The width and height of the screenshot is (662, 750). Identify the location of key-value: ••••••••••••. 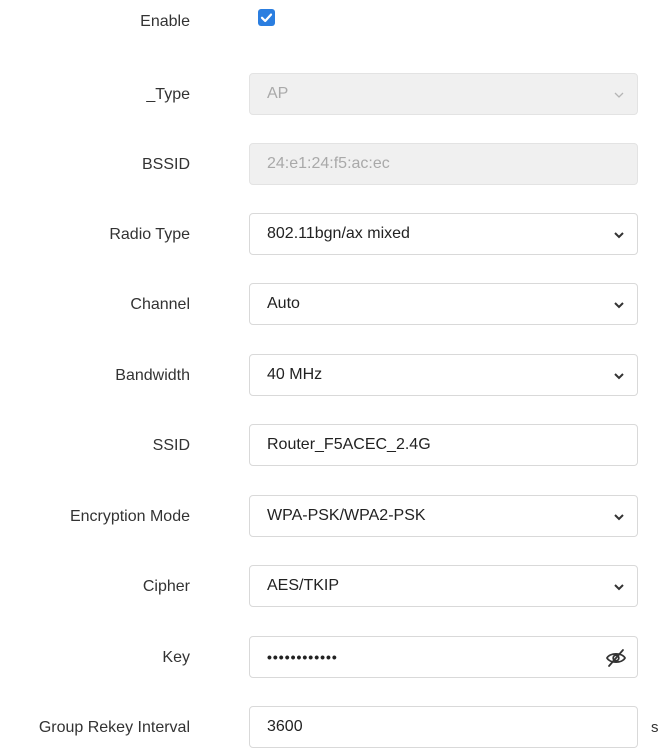
(302, 657).